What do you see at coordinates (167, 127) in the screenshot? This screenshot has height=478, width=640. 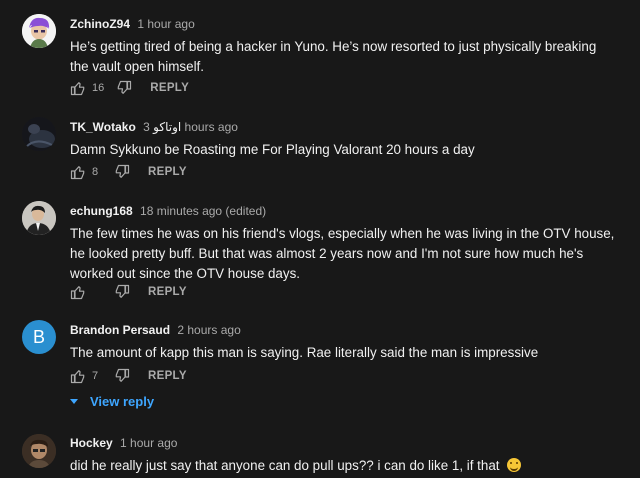 I see `comment-author-suffix: اوتاكو` at bounding box center [167, 127].